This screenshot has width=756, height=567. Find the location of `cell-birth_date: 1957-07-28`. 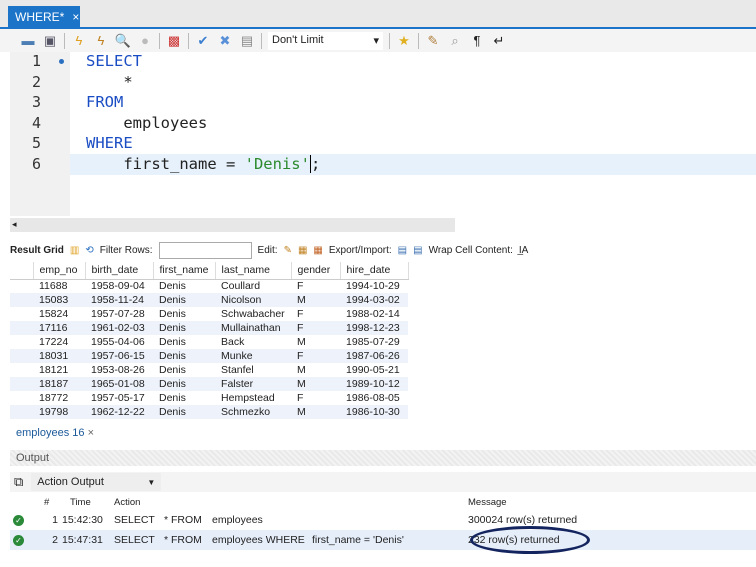

cell-birth_date: 1957-07-28 is located at coordinates (119, 314).